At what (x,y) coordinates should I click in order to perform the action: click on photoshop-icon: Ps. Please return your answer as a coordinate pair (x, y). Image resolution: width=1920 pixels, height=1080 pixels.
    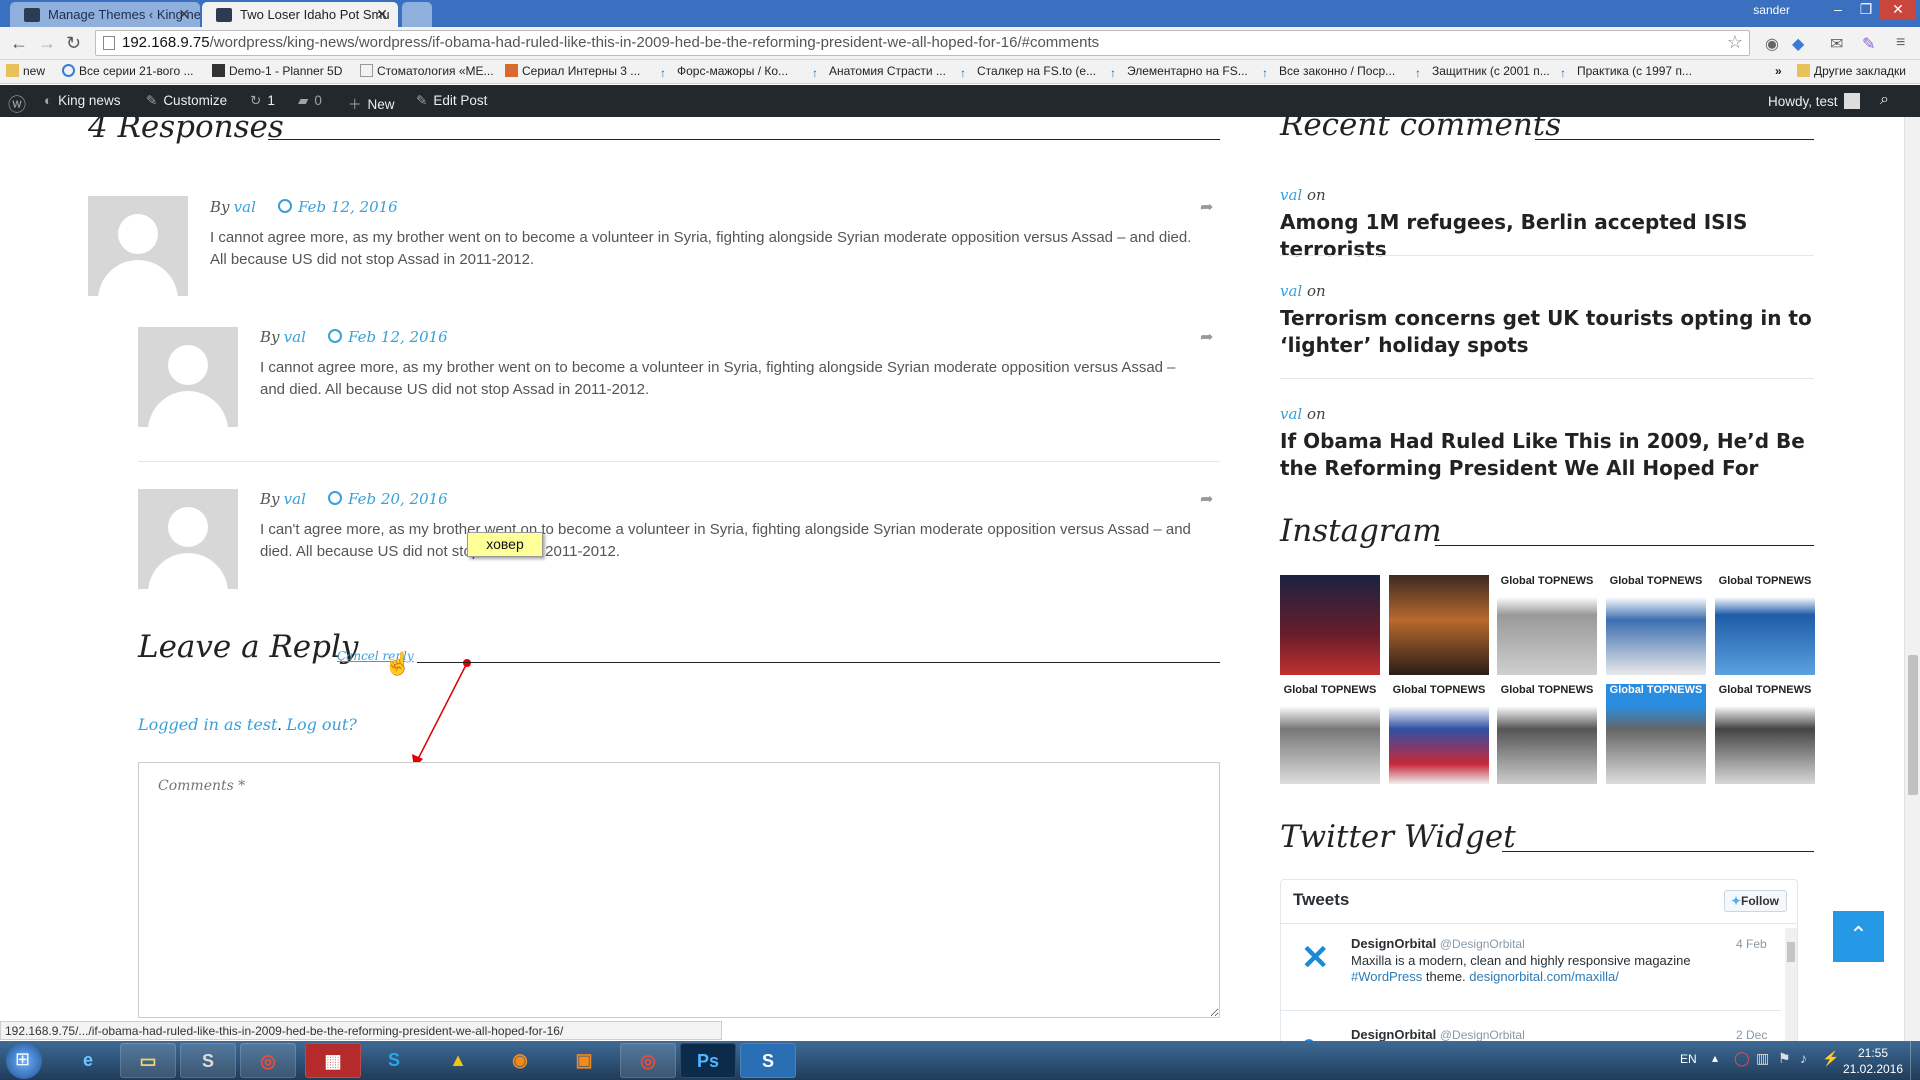
    Looking at the image, I should click on (708, 1060).